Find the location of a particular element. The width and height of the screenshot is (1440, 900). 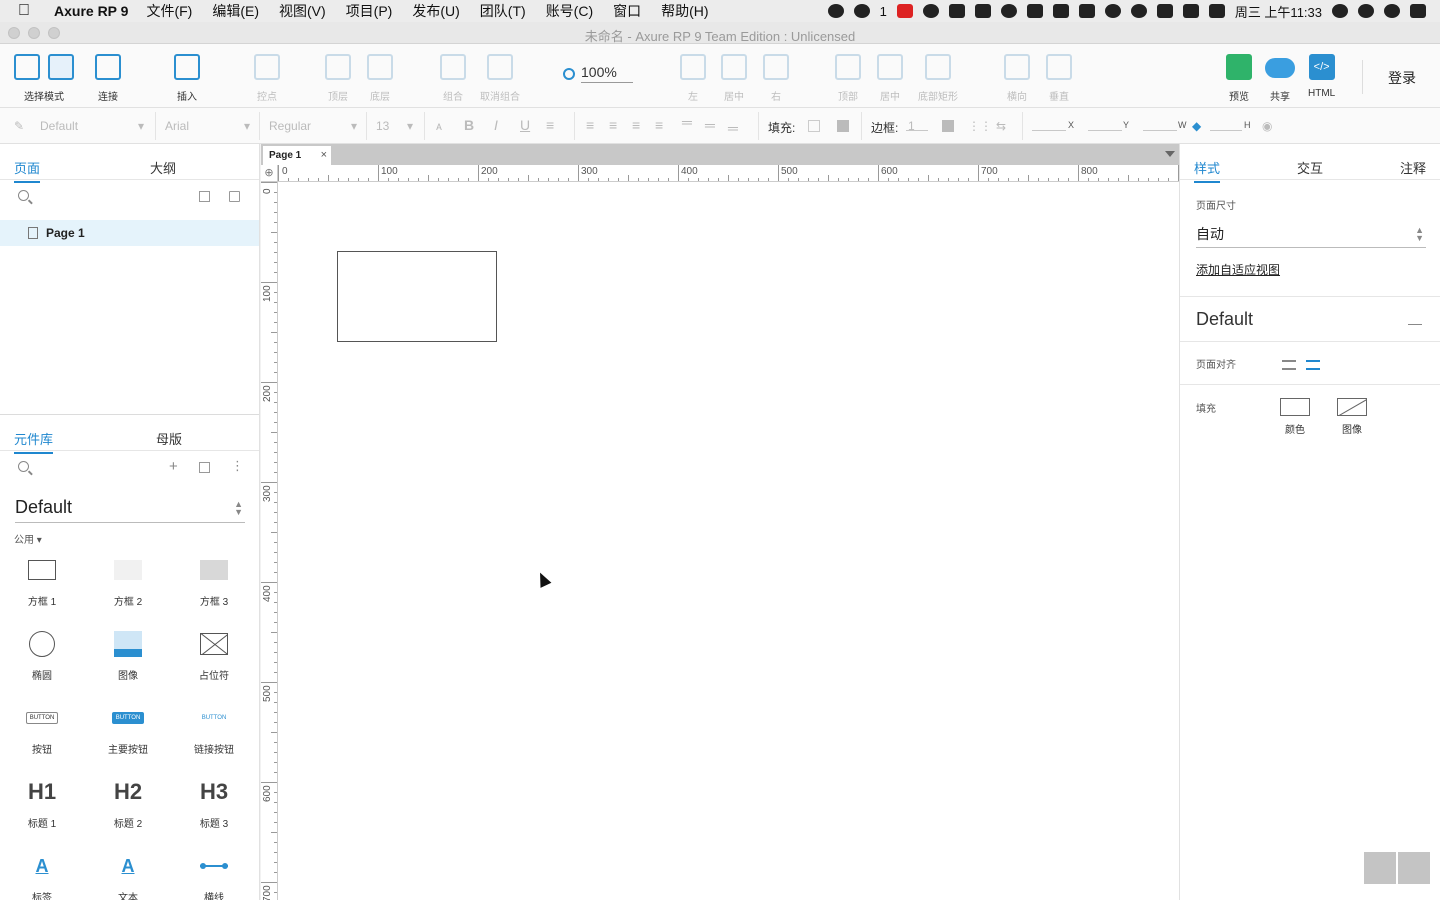

text-justify-icon: ≡ is located at coordinates (659, 125).